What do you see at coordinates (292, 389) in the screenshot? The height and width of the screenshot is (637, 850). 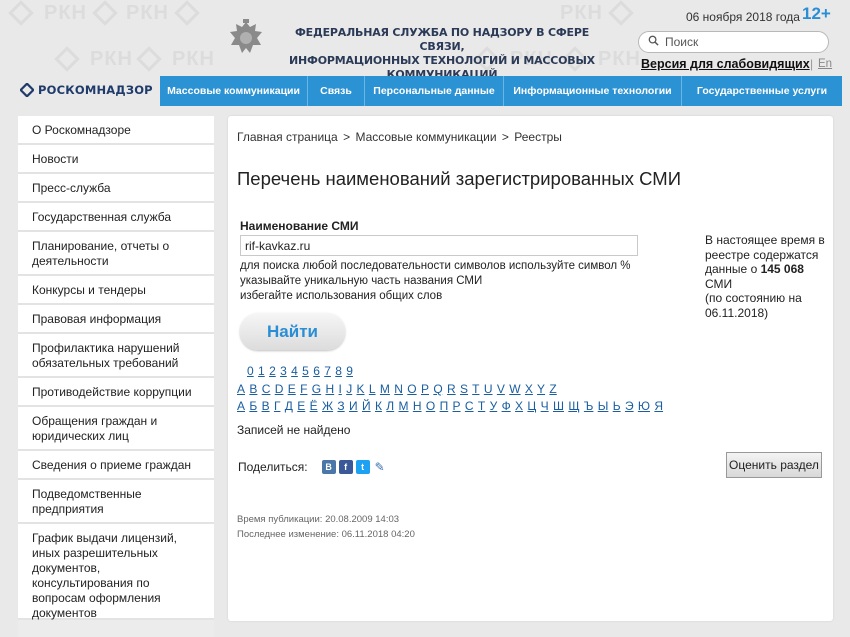 I see `index-letter-link: E` at bounding box center [292, 389].